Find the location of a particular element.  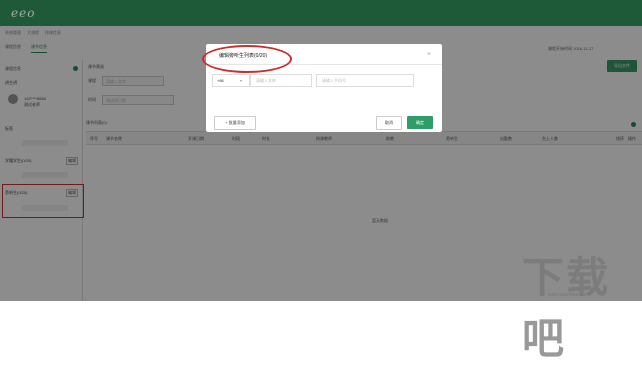

name-placeholder: 请输入名称 is located at coordinates (266, 80).